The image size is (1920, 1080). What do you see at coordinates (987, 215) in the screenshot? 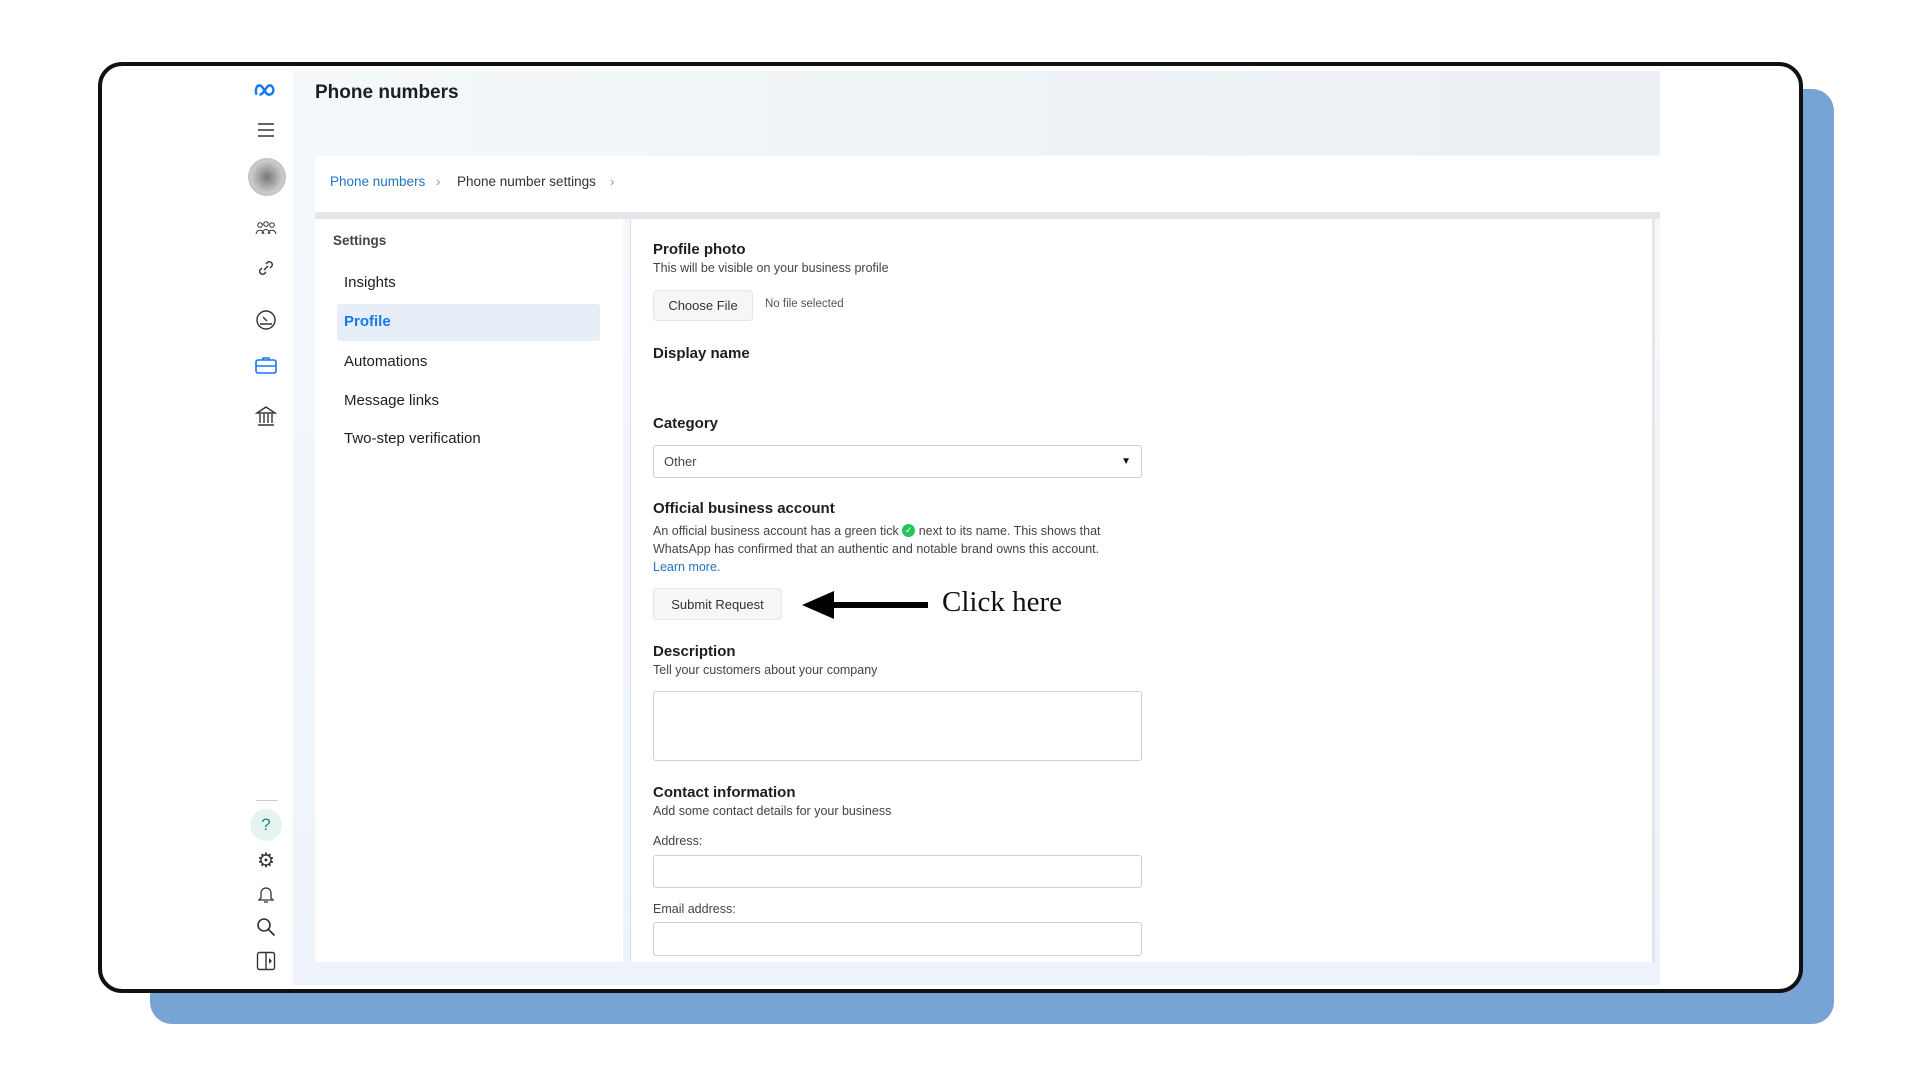
I see `divider` at bounding box center [987, 215].